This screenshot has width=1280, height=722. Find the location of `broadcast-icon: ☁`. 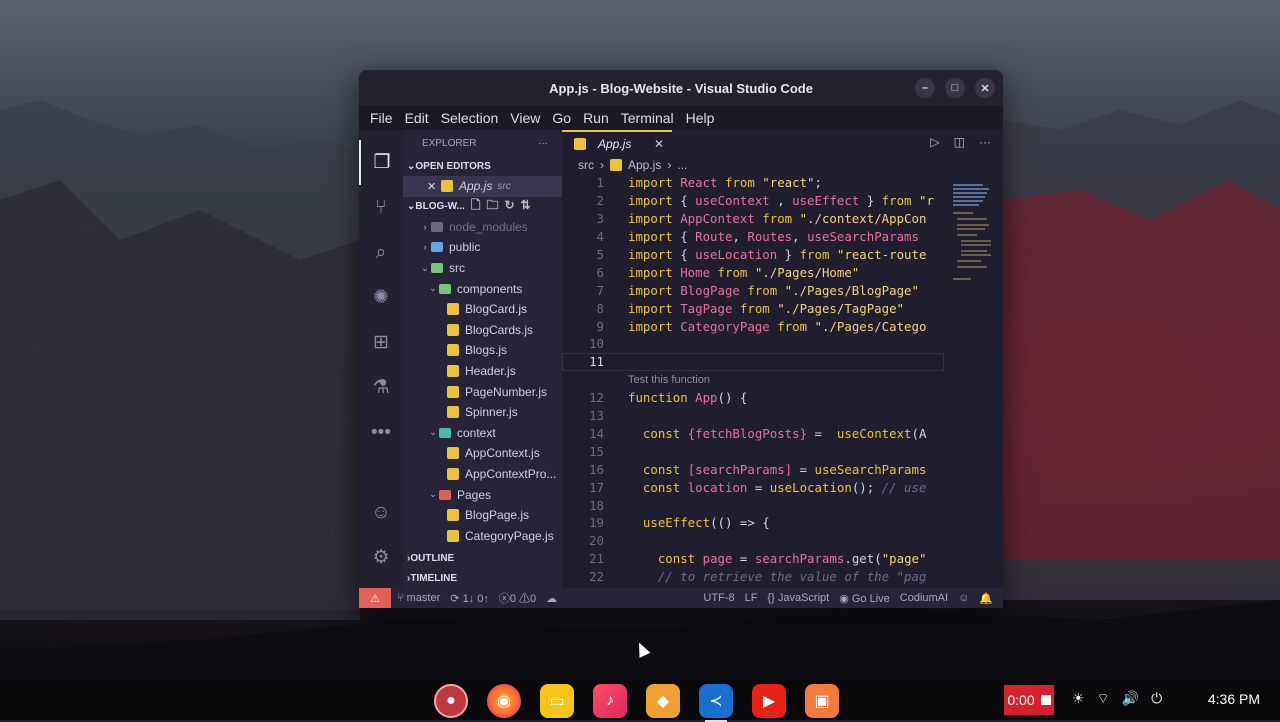

broadcast-icon: ☁ is located at coordinates (551, 598).